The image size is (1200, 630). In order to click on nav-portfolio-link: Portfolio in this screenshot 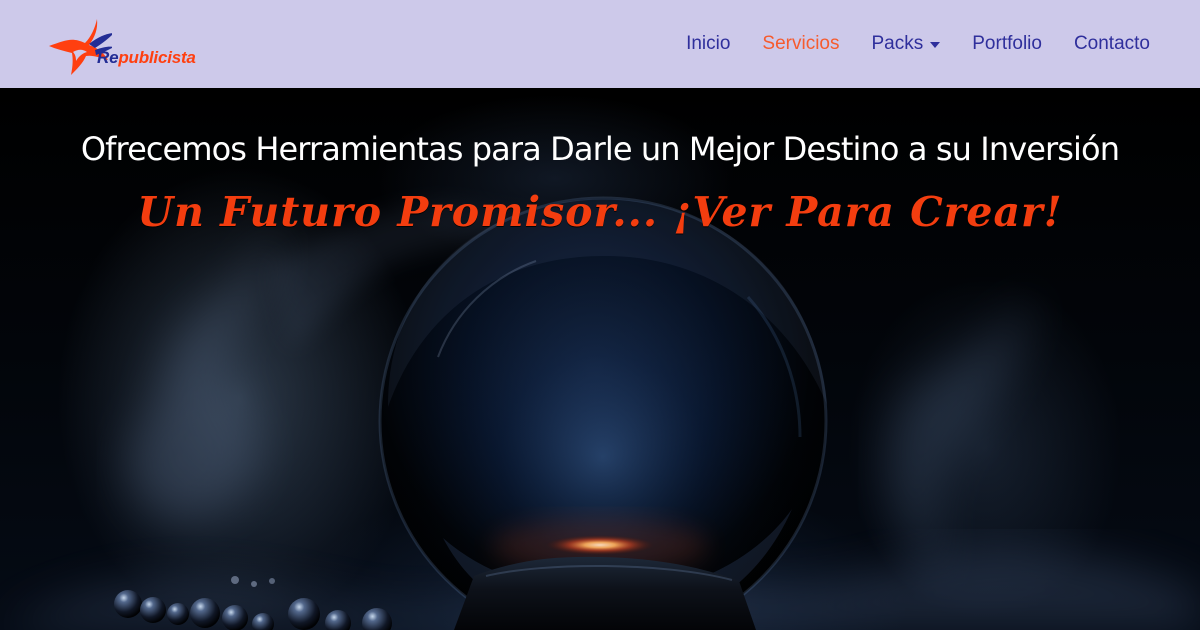, I will do `click(1007, 44)`.